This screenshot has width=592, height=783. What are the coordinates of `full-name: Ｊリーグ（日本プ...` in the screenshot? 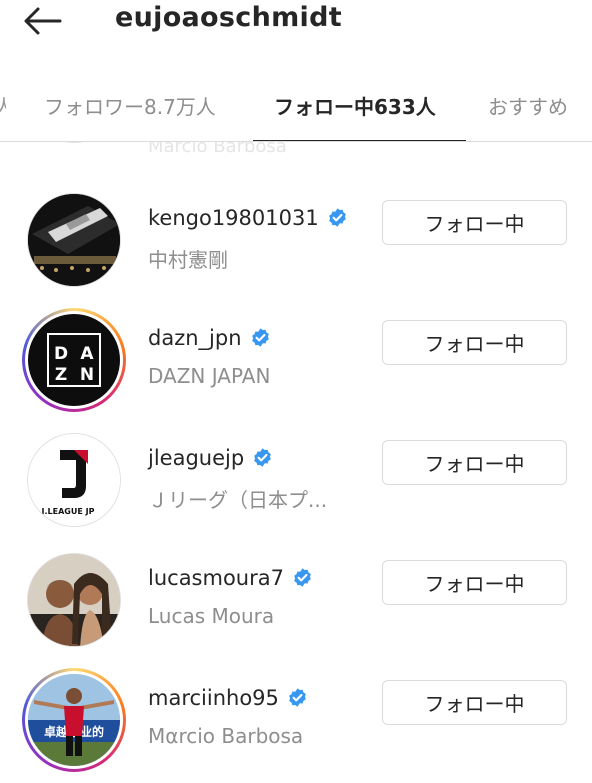 It's located at (238, 500).